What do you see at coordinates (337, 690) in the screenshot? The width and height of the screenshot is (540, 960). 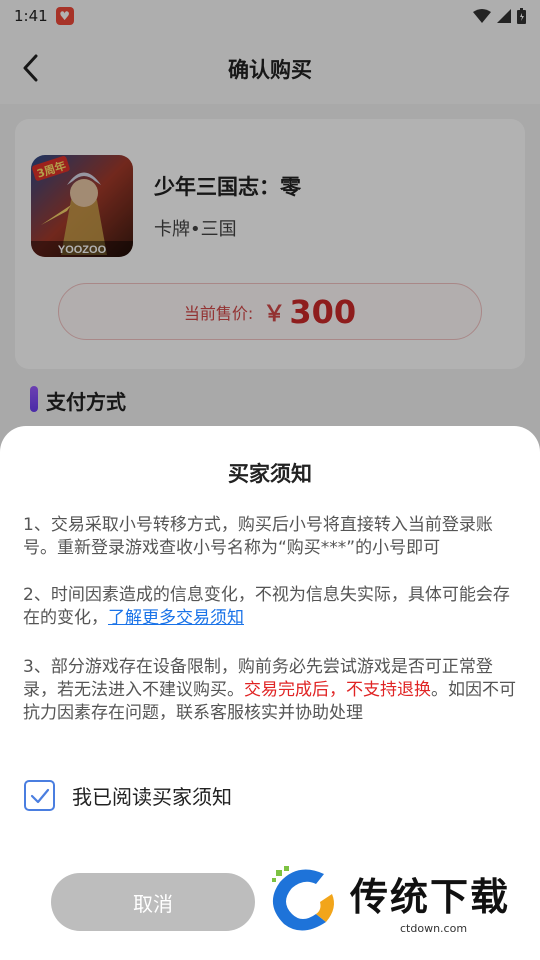 I see `no-refund-warning: 交易完成后，不支持退换` at bounding box center [337, 690].